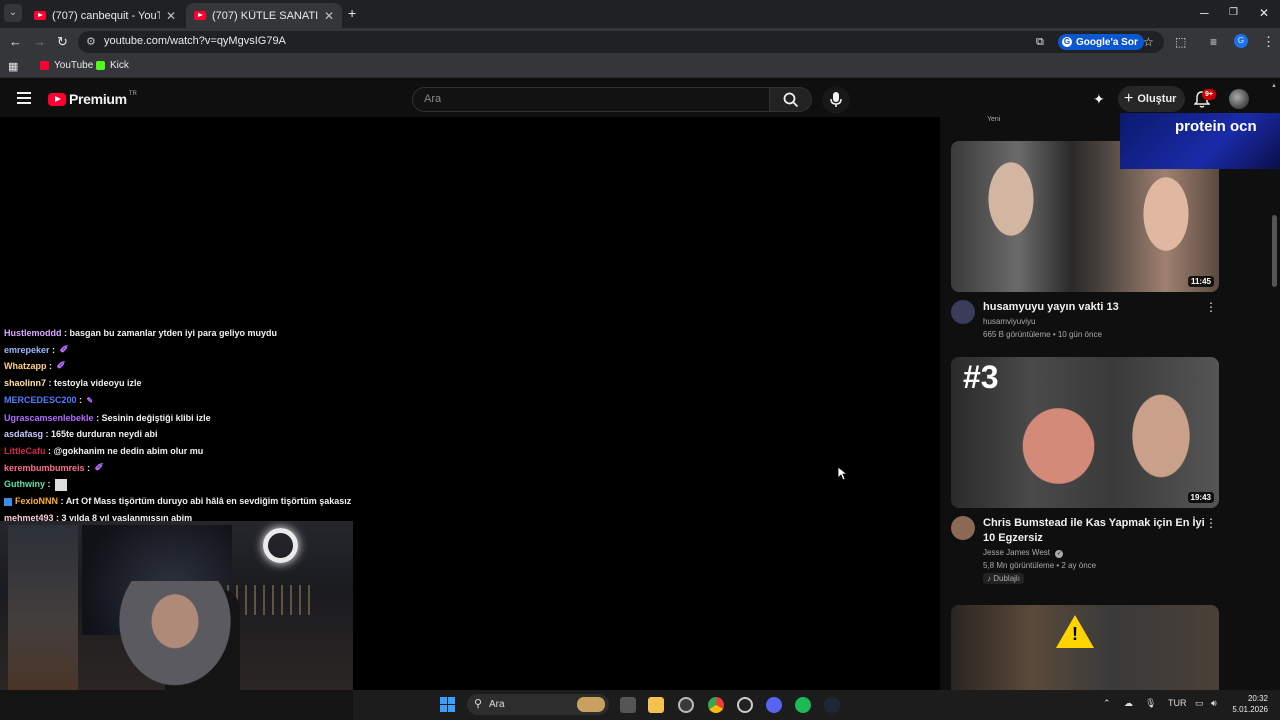 This screenshot has height=720, width=1280. I want to click on profile-icon: G, so click(1241, 41).